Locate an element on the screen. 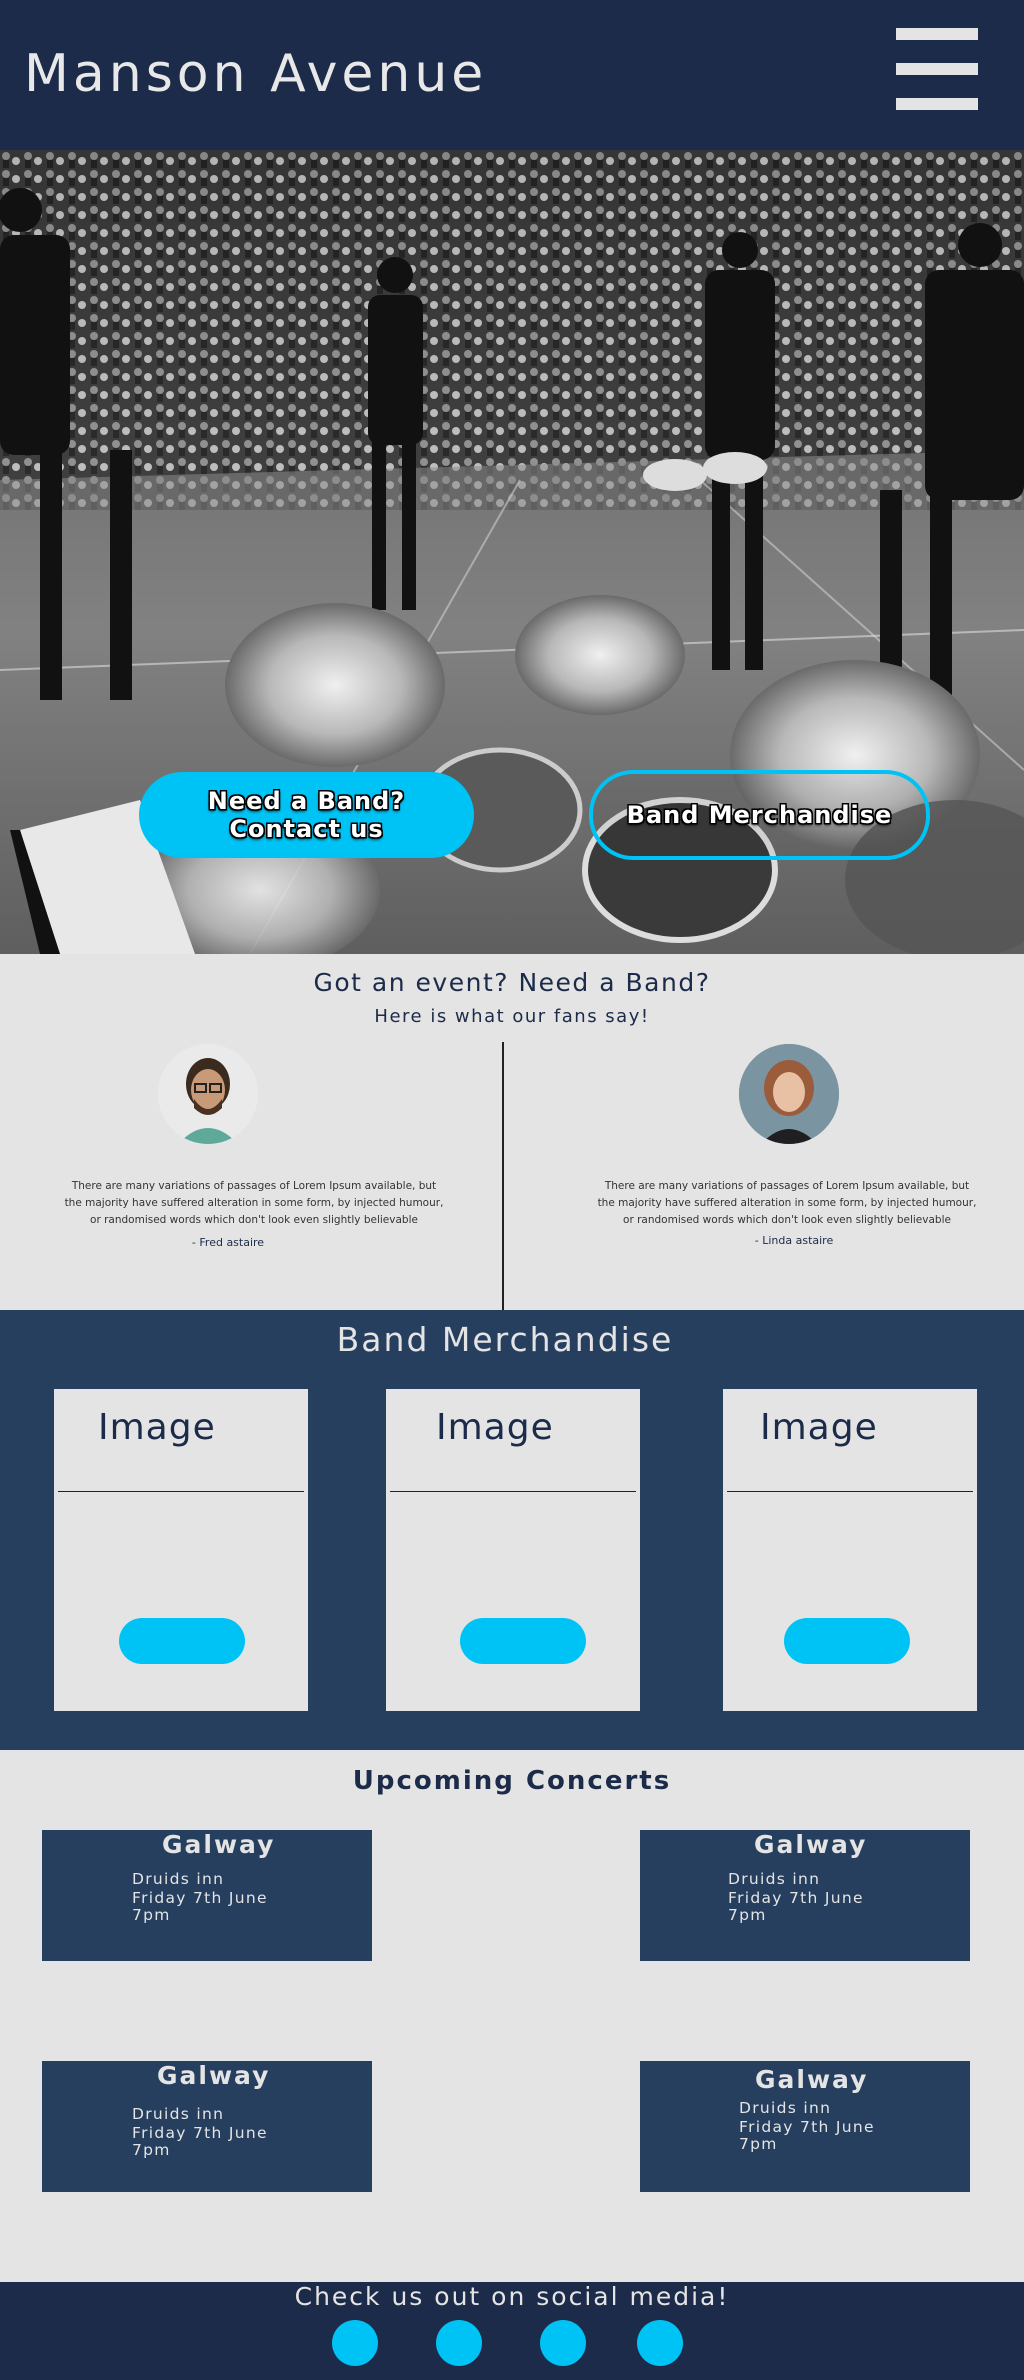 The height and width of the screenshot is (2380, 1024). contact-us-button: Need a Band? Contact us is located at coordinates (306, 815).